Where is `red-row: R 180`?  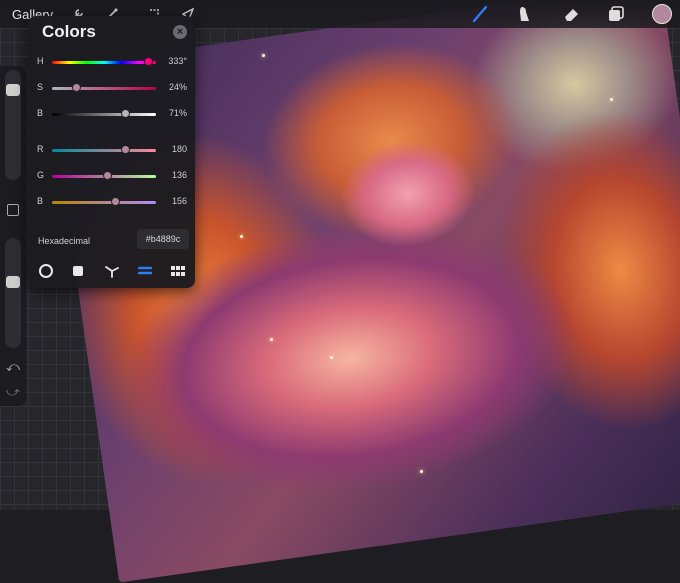
red-row: R 180 is located at coordinates (111, 151).